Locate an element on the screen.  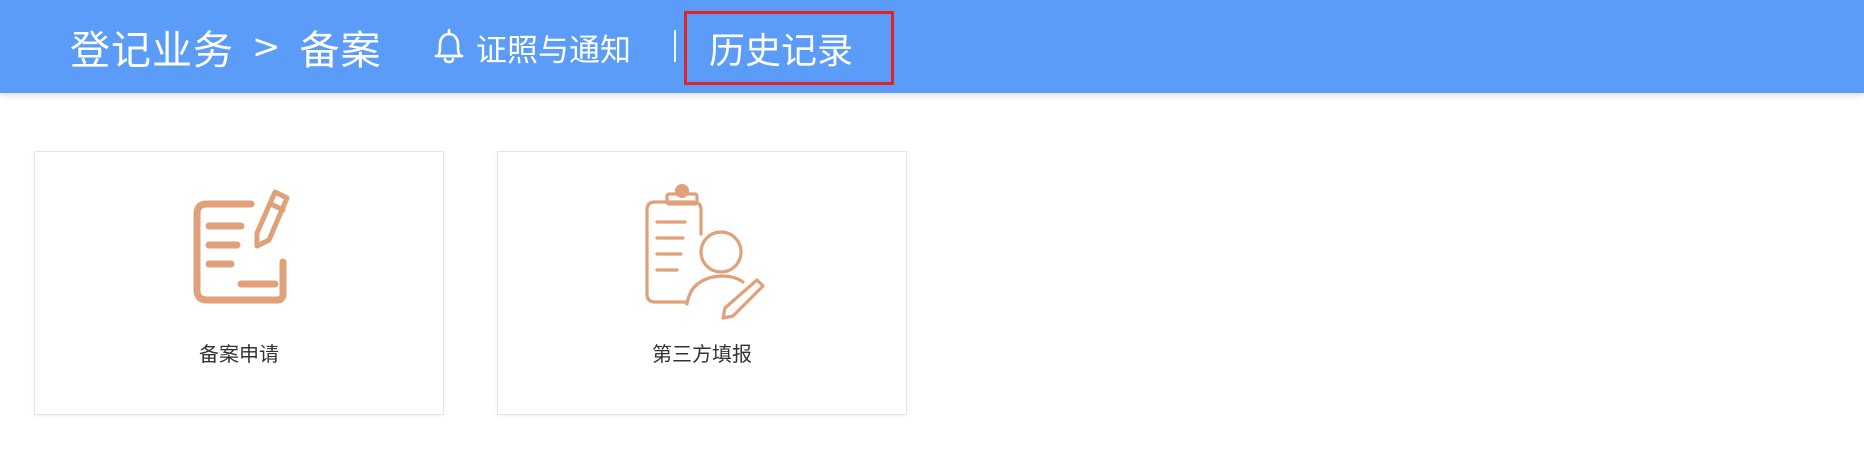
card-label: 备案申请 is located at coordinates (239, 354).